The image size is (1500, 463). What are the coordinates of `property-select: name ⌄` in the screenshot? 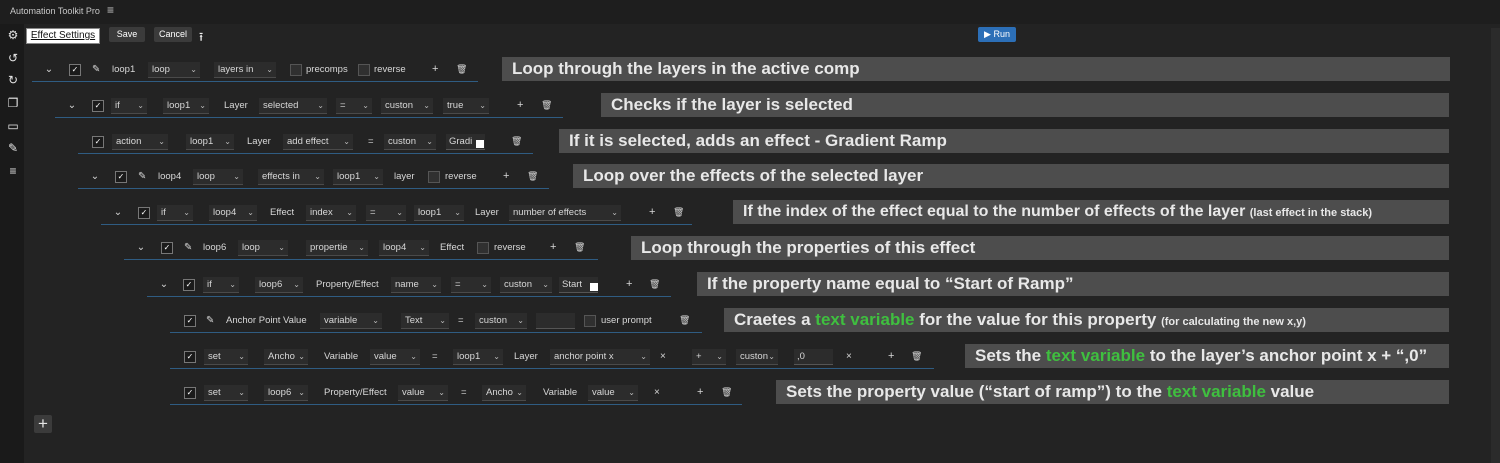 It's located at (416, 285).